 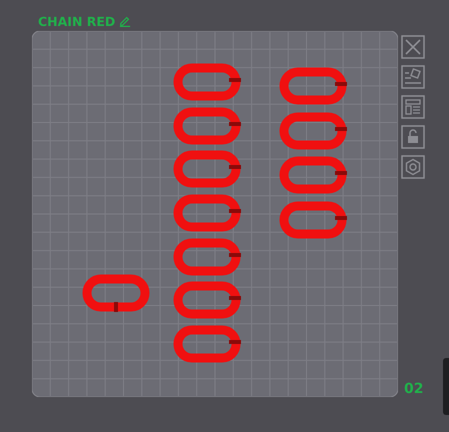 I want to click on layout-icon, so click(x=413, y=107).